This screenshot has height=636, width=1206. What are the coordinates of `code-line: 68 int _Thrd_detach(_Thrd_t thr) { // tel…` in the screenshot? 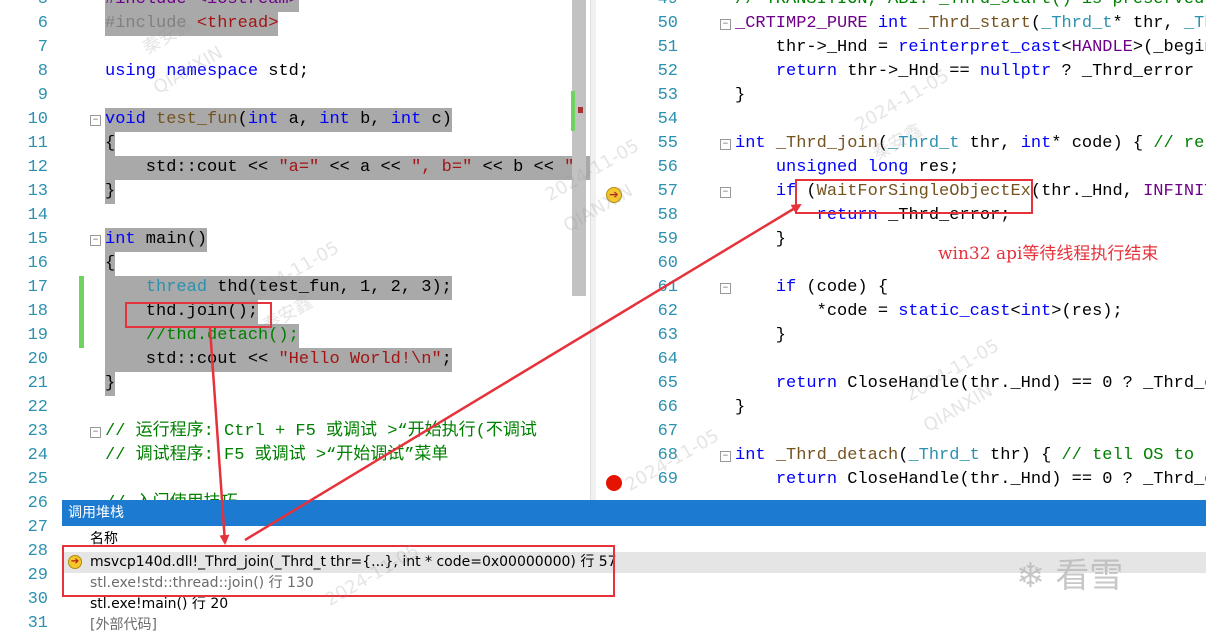 It's located at (901, 456).